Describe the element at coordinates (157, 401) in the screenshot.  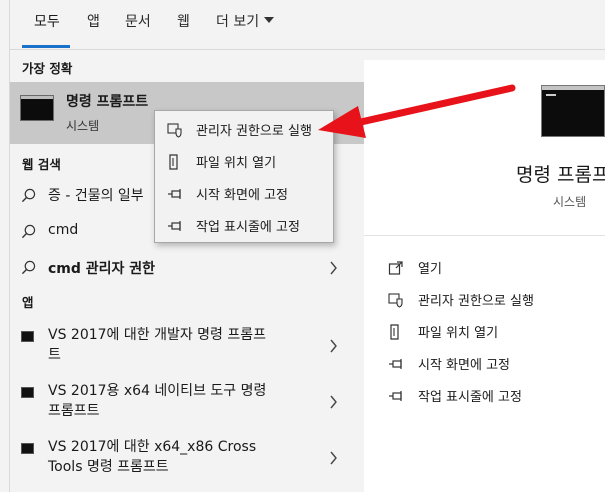
I see `app-title: VS 2017용 x64 네이티브 도구 명령 프롬프트` at that location.